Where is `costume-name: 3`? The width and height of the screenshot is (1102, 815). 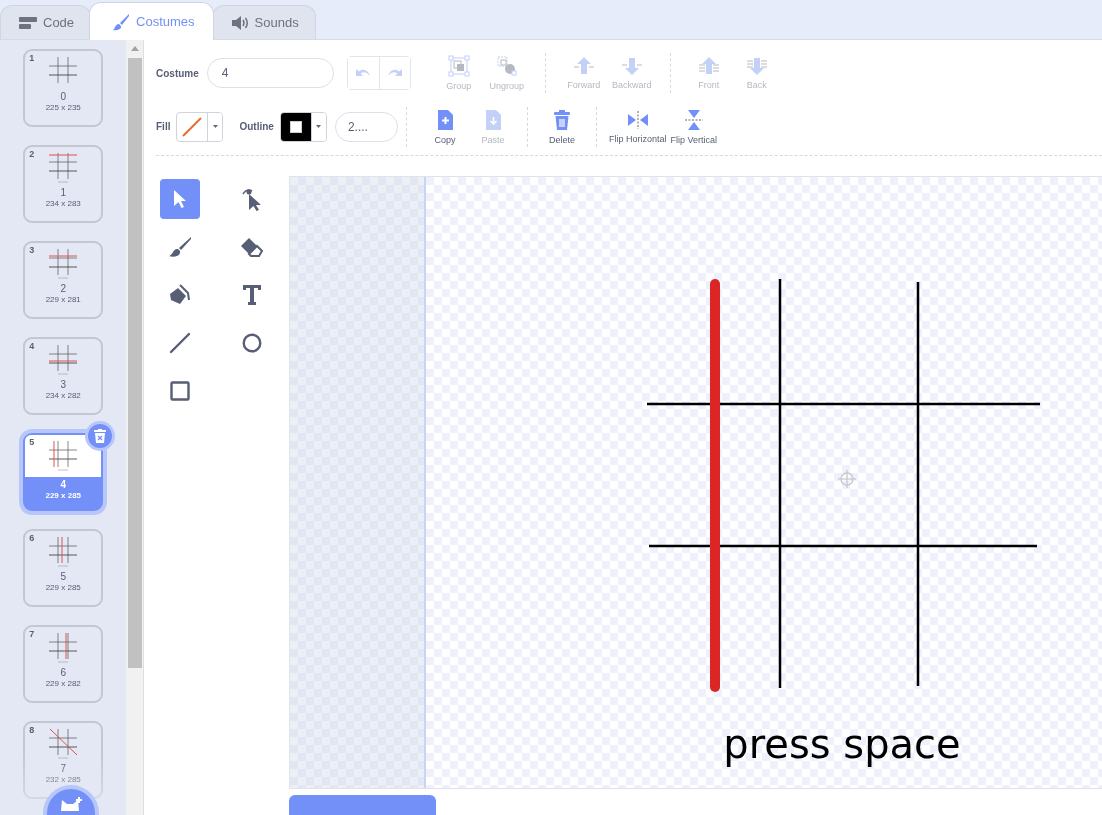 costume-name: 3 is located at coordinates (63, 385).